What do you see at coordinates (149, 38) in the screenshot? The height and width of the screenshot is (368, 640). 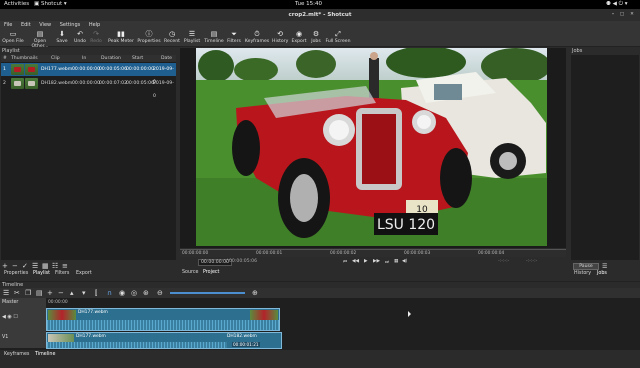 I see `properties-button: ⓘ Properties` at bounding box center [149, 38].